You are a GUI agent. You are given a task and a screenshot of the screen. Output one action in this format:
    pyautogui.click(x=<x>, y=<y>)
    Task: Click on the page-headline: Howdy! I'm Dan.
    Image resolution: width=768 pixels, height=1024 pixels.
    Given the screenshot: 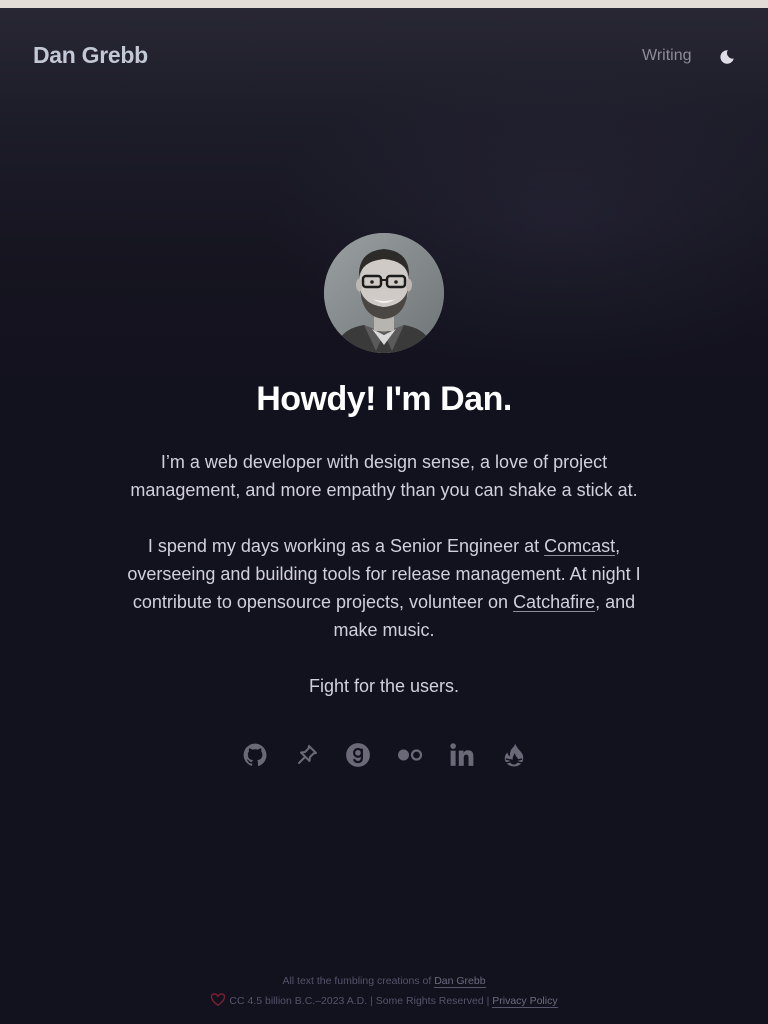 What is the action you would take?
    pyautogui.click(x=384, y=399)
    